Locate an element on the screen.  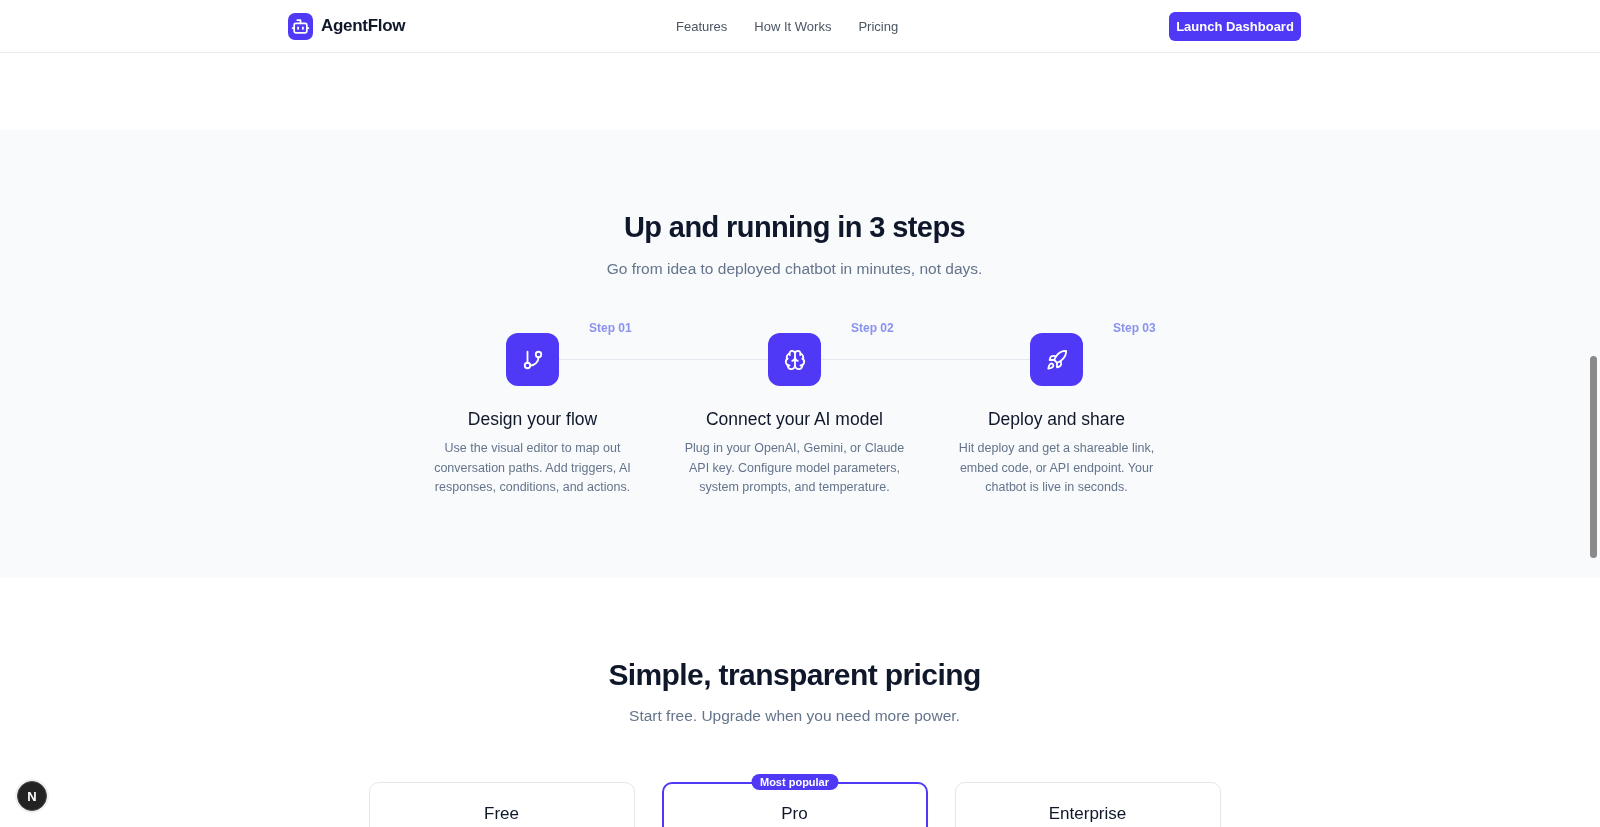
plan-name: Pro is located at coordinates (794, 813).